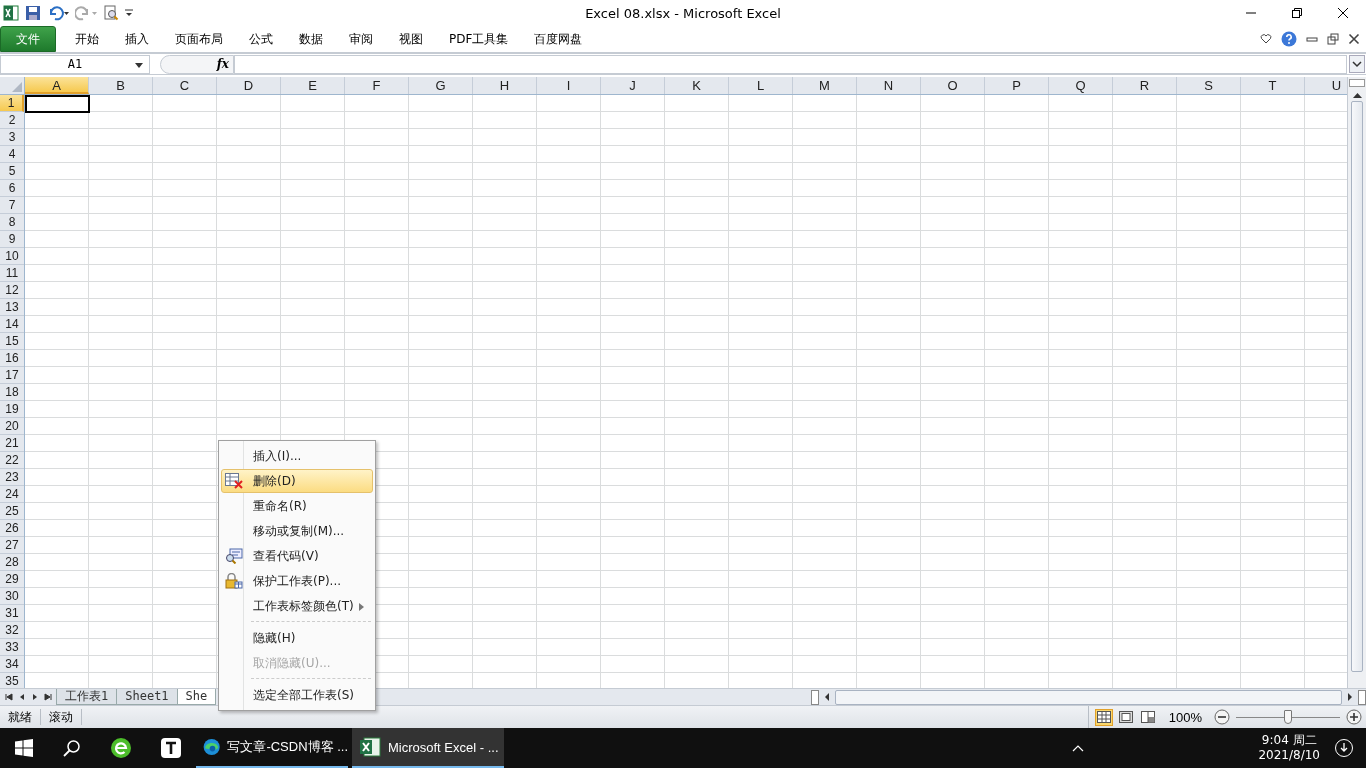  Describe the element at coordinates (311, 39) in the screenshot. I see `ribbon-tab: 数据` at that location.